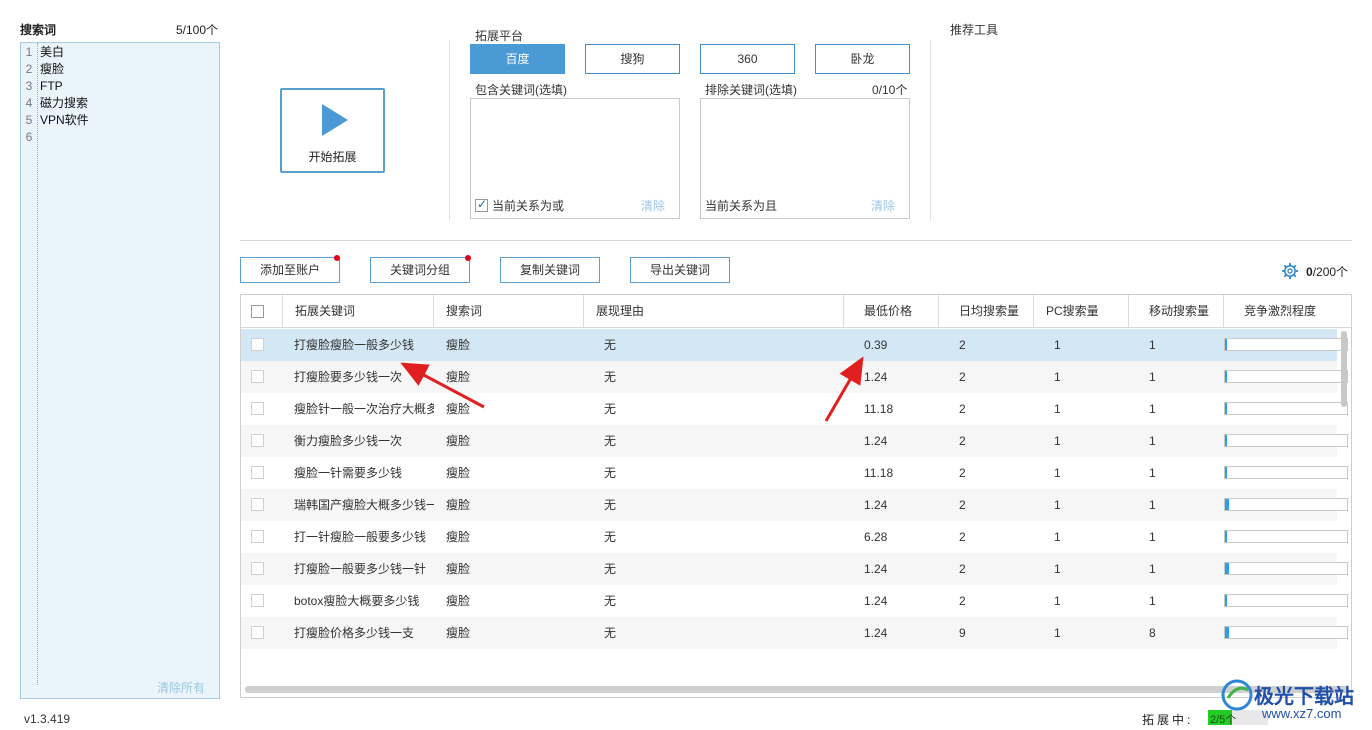 The image size is (1372, 730). Describe the element at coordinates (844, 389) in the screenshot. I see `arrow-to-price` at that location.